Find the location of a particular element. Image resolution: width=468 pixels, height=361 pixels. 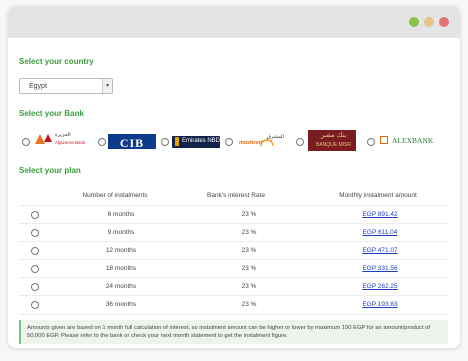

banque-misr-name-ar: بنك مصر is located at coordinates (334, 135).